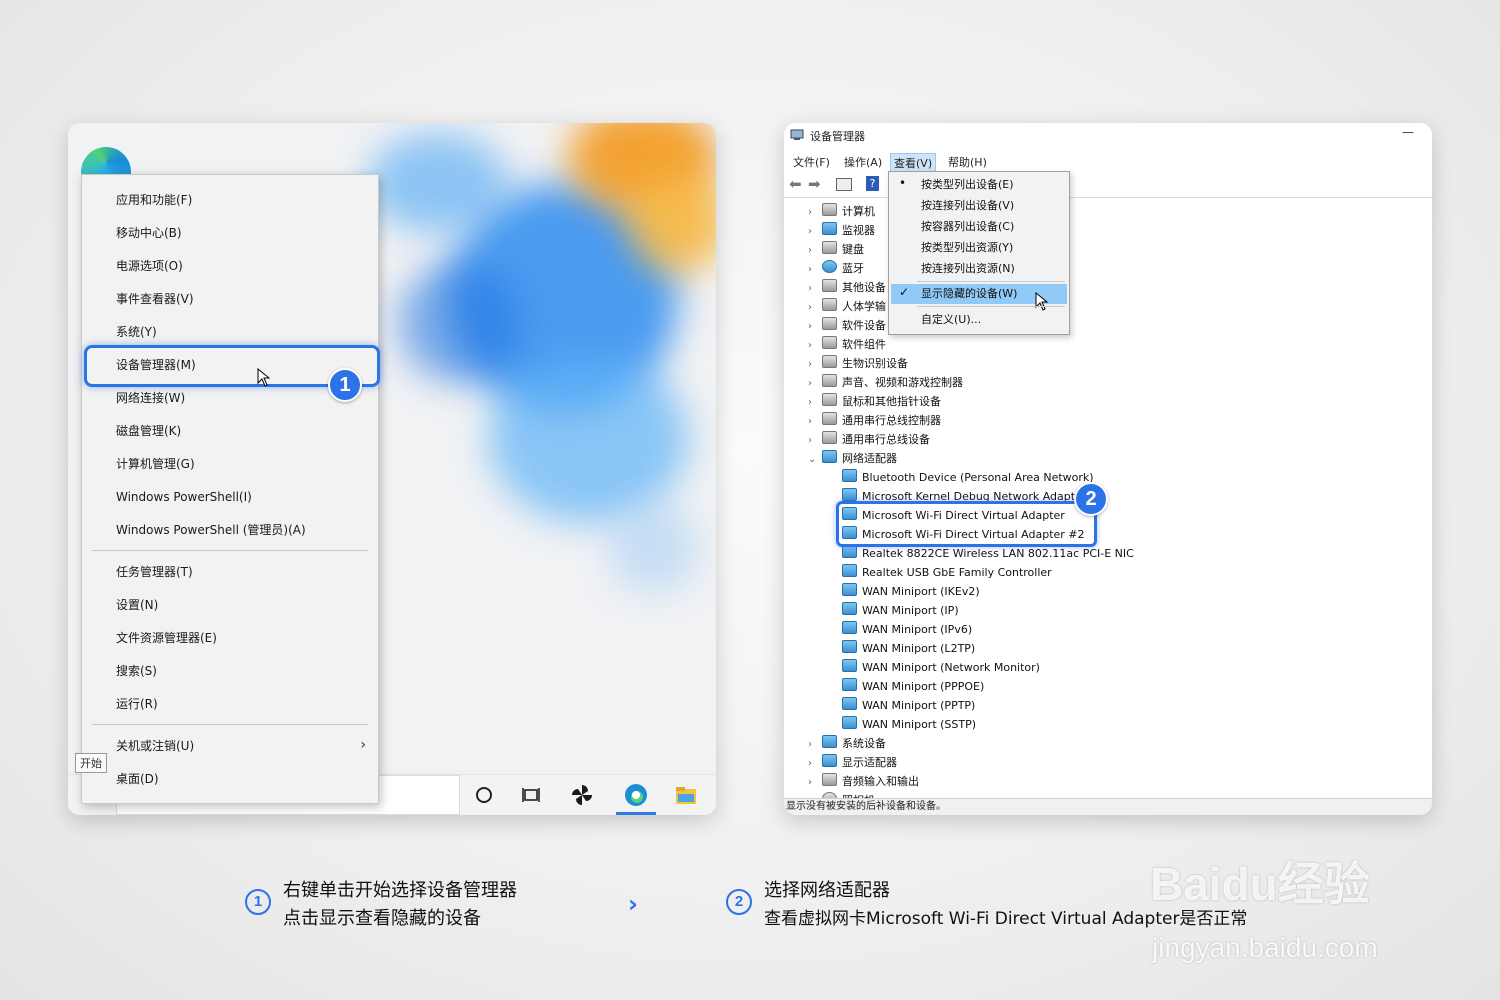  I want to click on menu-item-powershell: Windows PowerShell(I), so click(230, 497).